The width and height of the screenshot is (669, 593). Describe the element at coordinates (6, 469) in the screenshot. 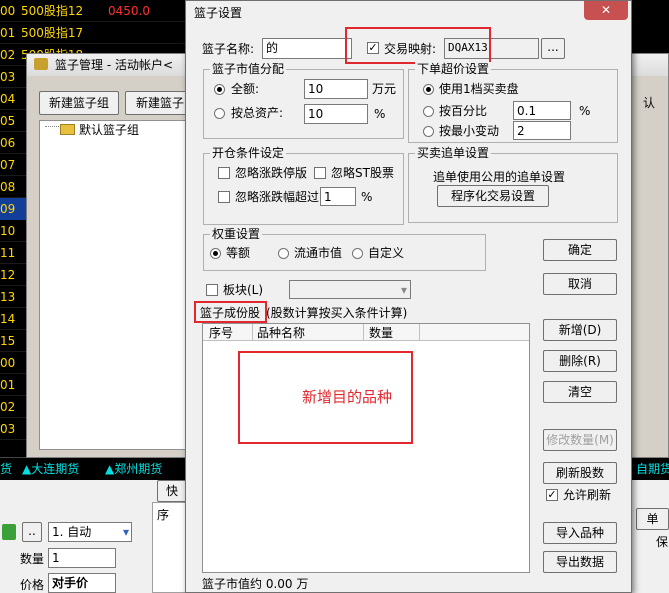

I see `market-tab-left: 货` at that location.